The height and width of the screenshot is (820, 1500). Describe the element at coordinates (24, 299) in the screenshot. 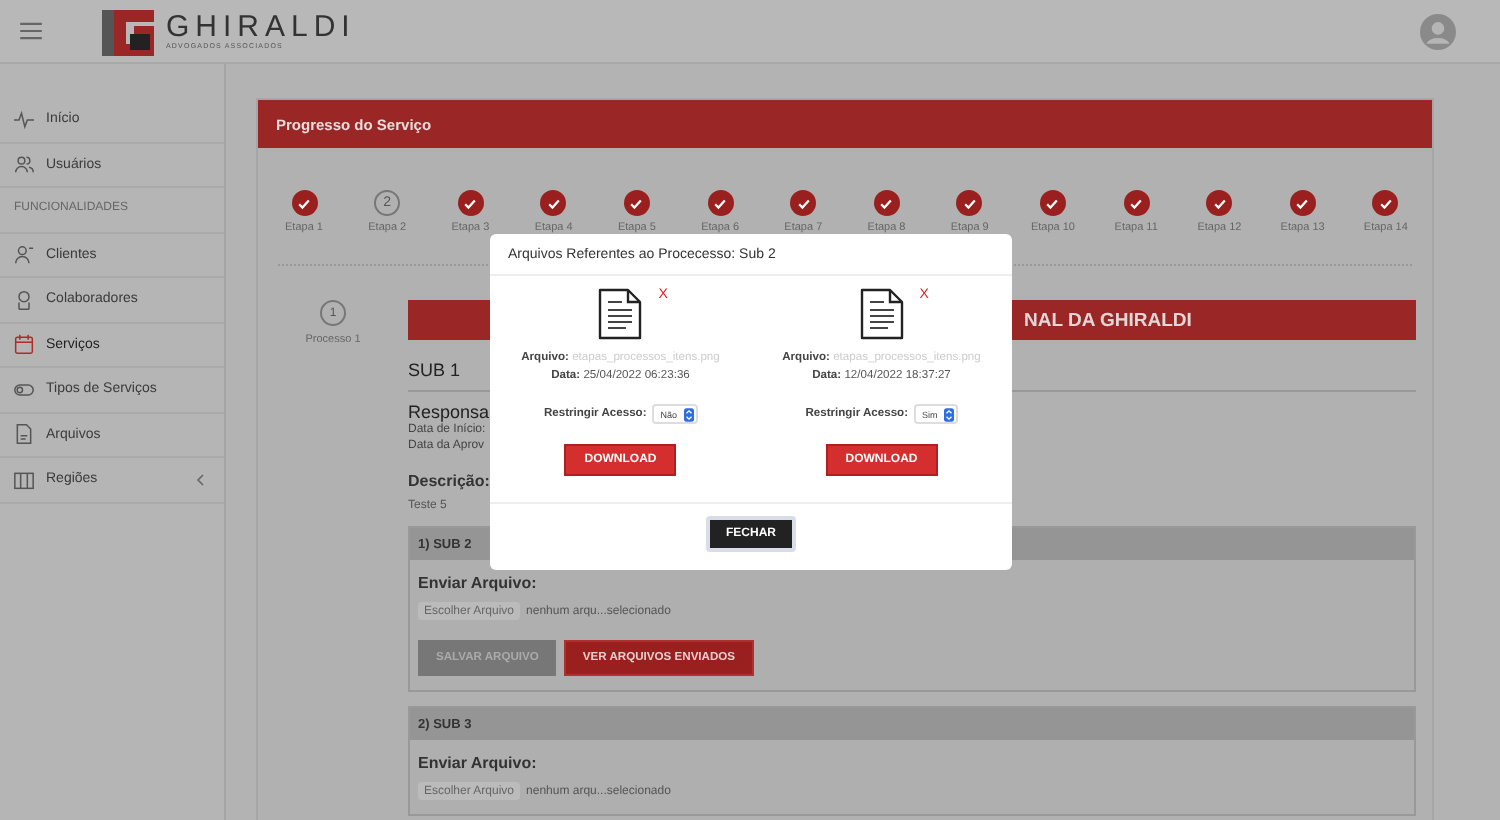

I see `badge-icon` at that location.